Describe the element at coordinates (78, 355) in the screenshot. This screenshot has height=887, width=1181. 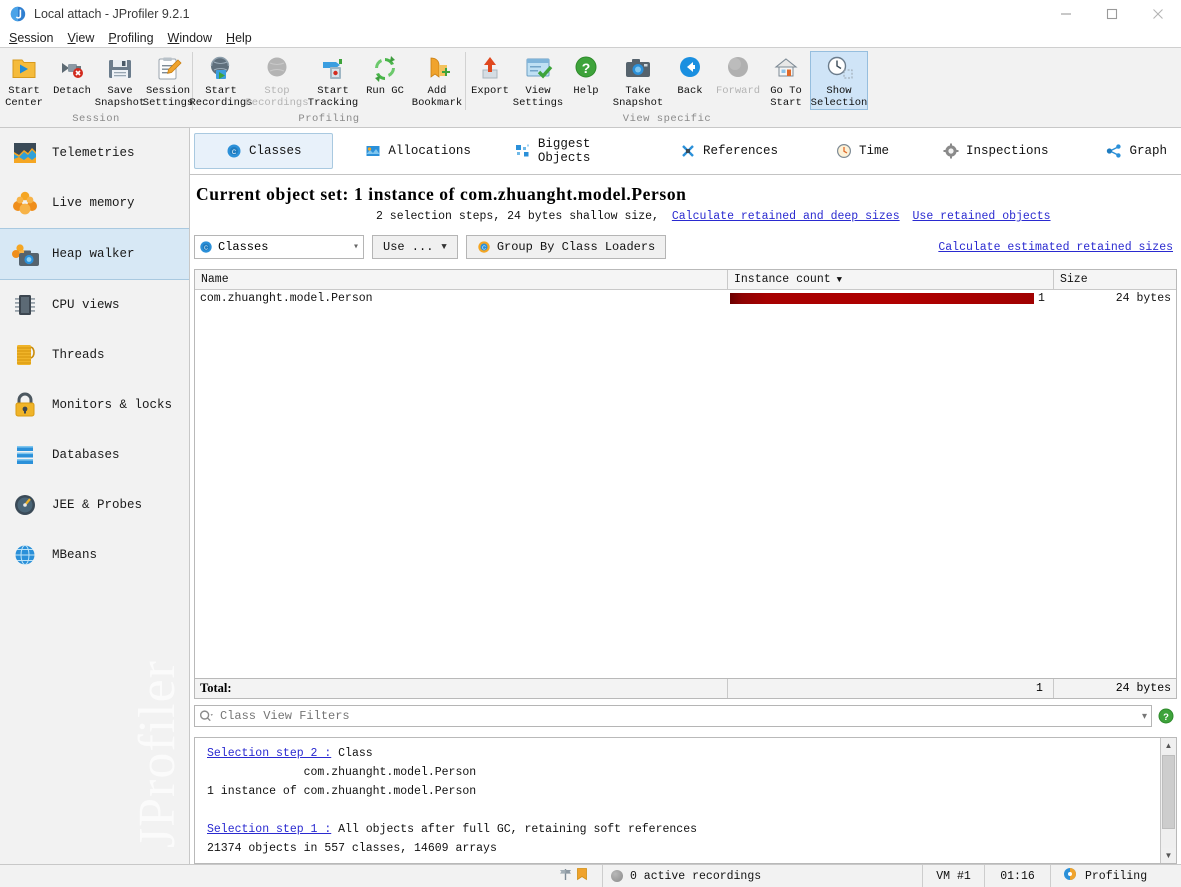
I see `sidebar-item-threads-label: Threads` at that location.